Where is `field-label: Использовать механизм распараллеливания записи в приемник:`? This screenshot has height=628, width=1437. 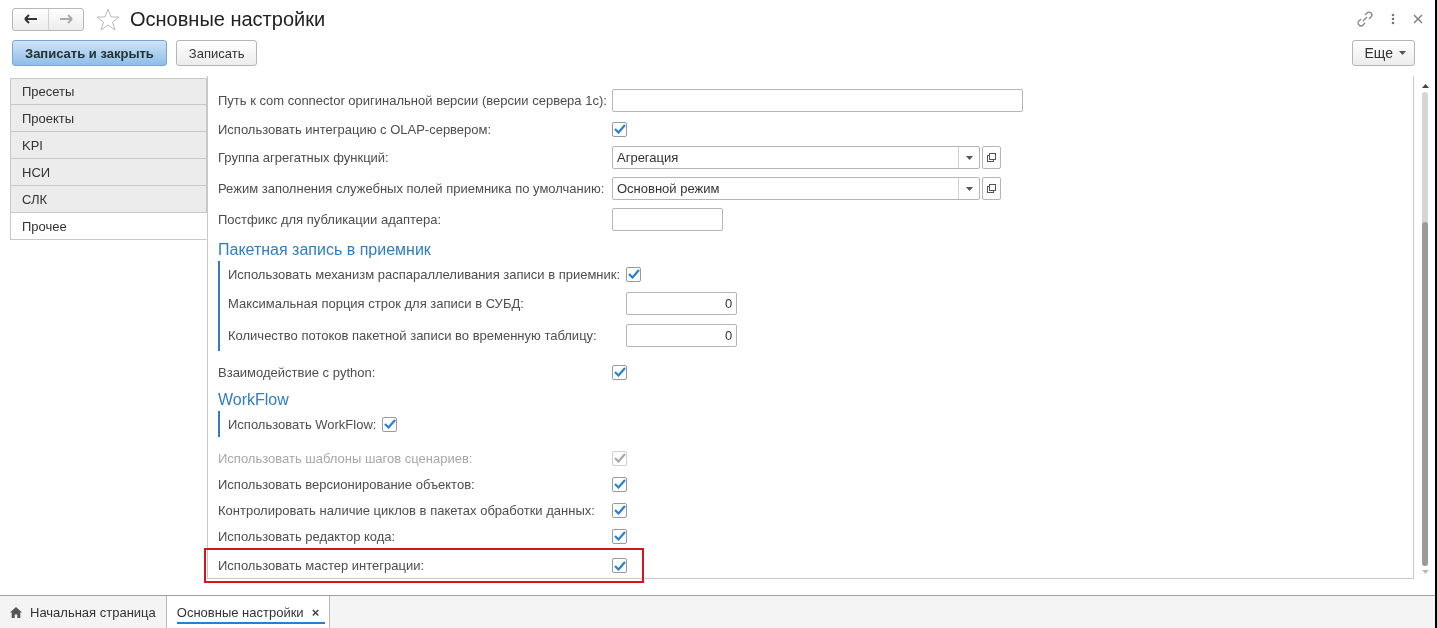 field-label: Использовать механизм распараллеливания записи в приемник: is located at coordinates (424, 274).